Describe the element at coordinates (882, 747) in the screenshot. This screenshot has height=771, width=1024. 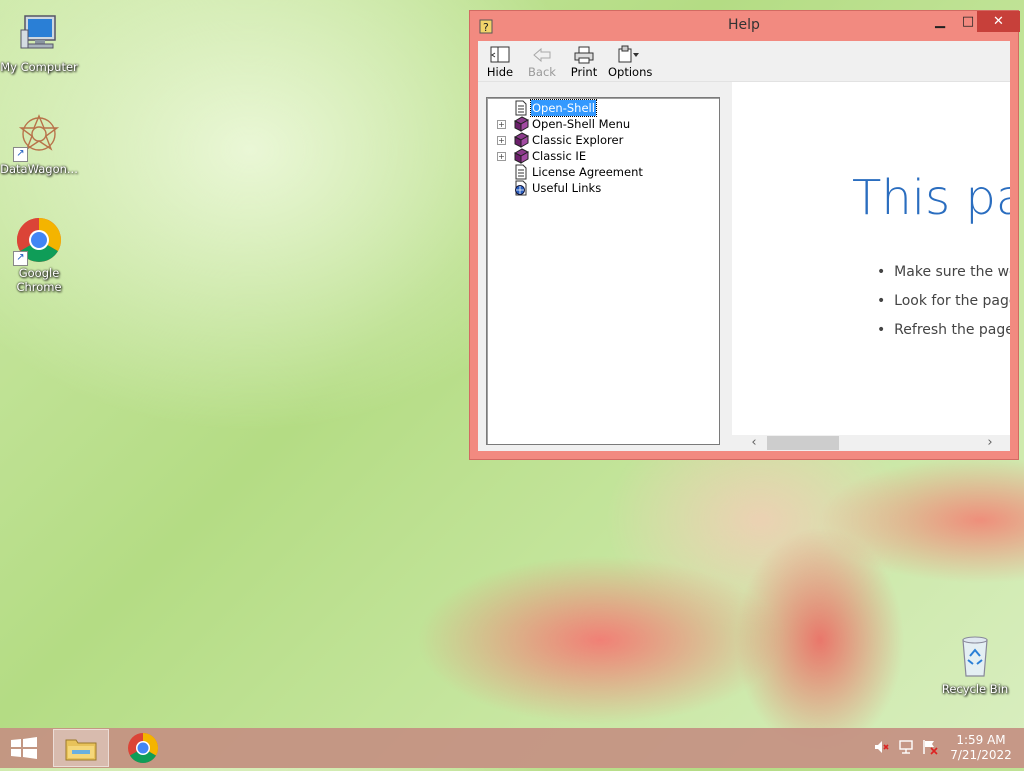
I see `volume-muted-icon` at that location.